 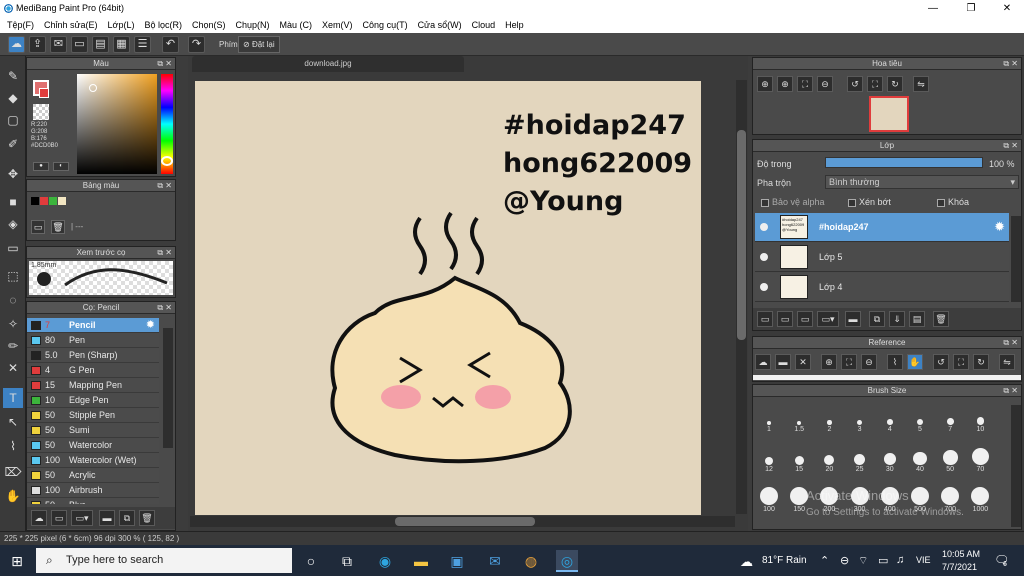 What do you see at coordinates (897, 319) in the screenshot?
I see `merge-layer-icon: ⇓` at bounding box center [897, 319].